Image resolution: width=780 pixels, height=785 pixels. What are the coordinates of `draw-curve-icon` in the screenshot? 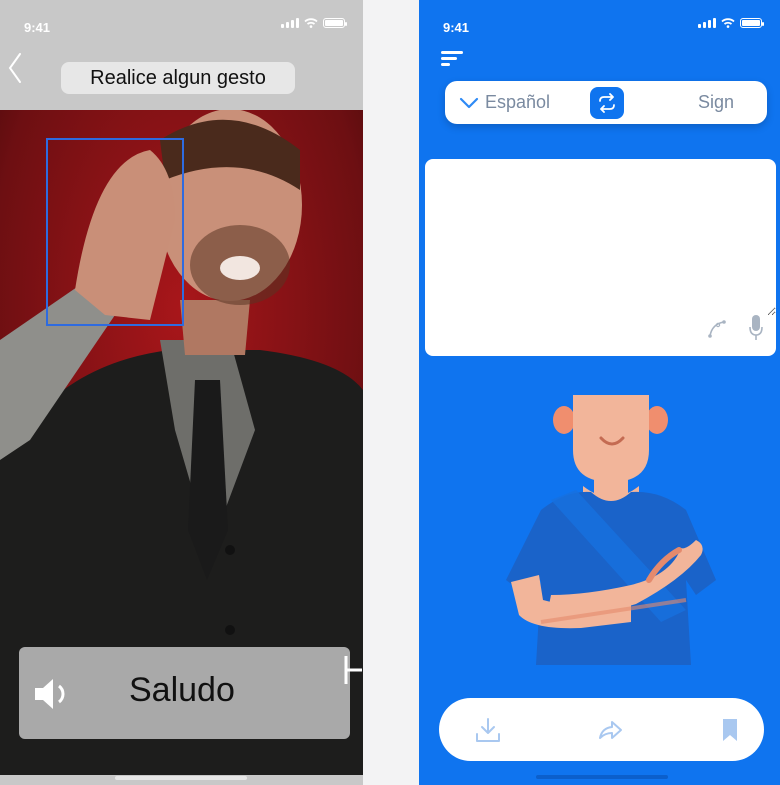 It's located at (718, 328).